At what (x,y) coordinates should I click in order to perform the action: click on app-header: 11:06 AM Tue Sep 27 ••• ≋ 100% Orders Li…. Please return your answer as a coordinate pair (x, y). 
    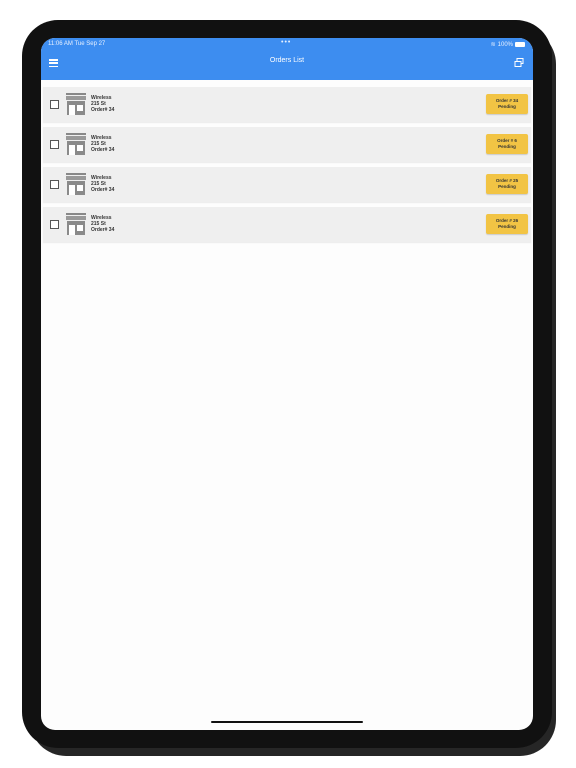
    Looking at the image, I should click on (287, 59).